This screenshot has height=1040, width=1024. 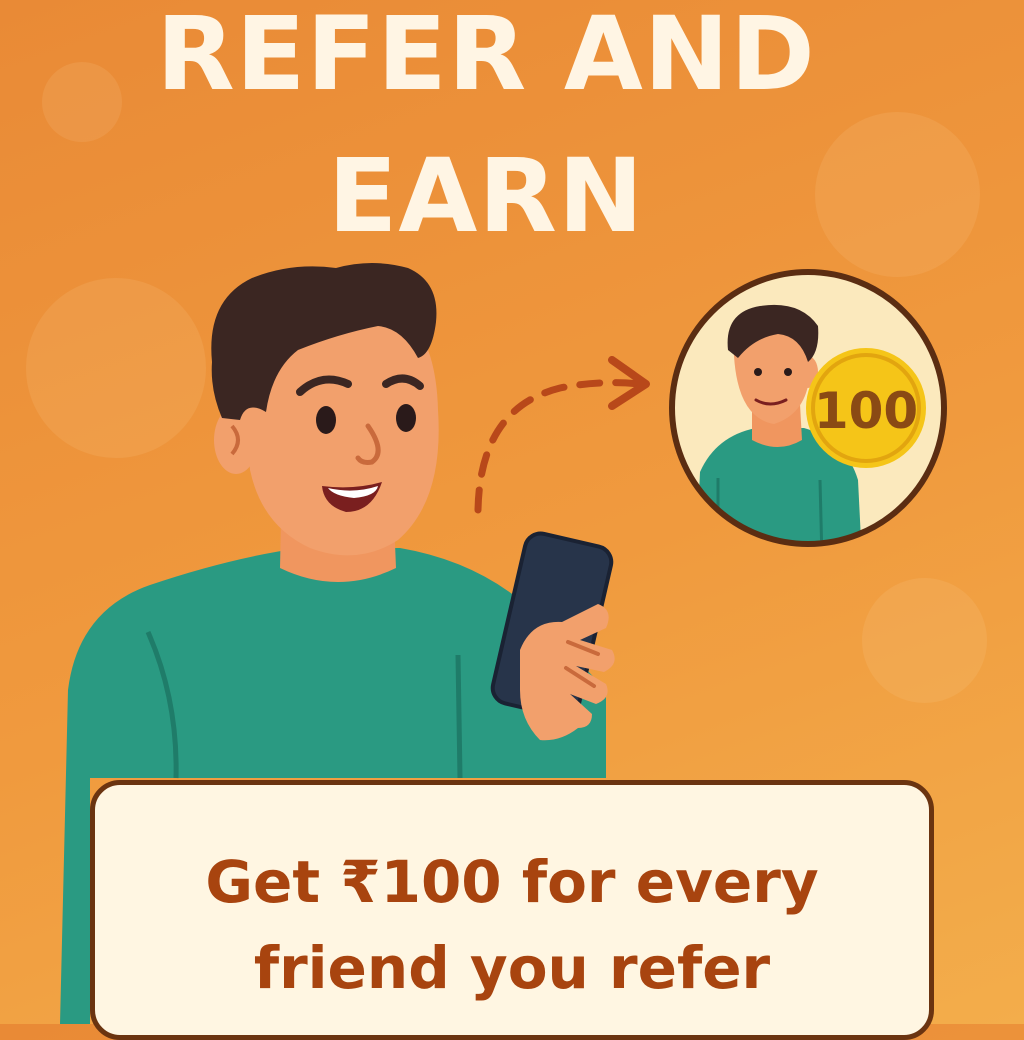 What do you see at coordinates (866, 411) in the screenshot?
I see `coin-amount: 100` at bounding box center [866, 411].